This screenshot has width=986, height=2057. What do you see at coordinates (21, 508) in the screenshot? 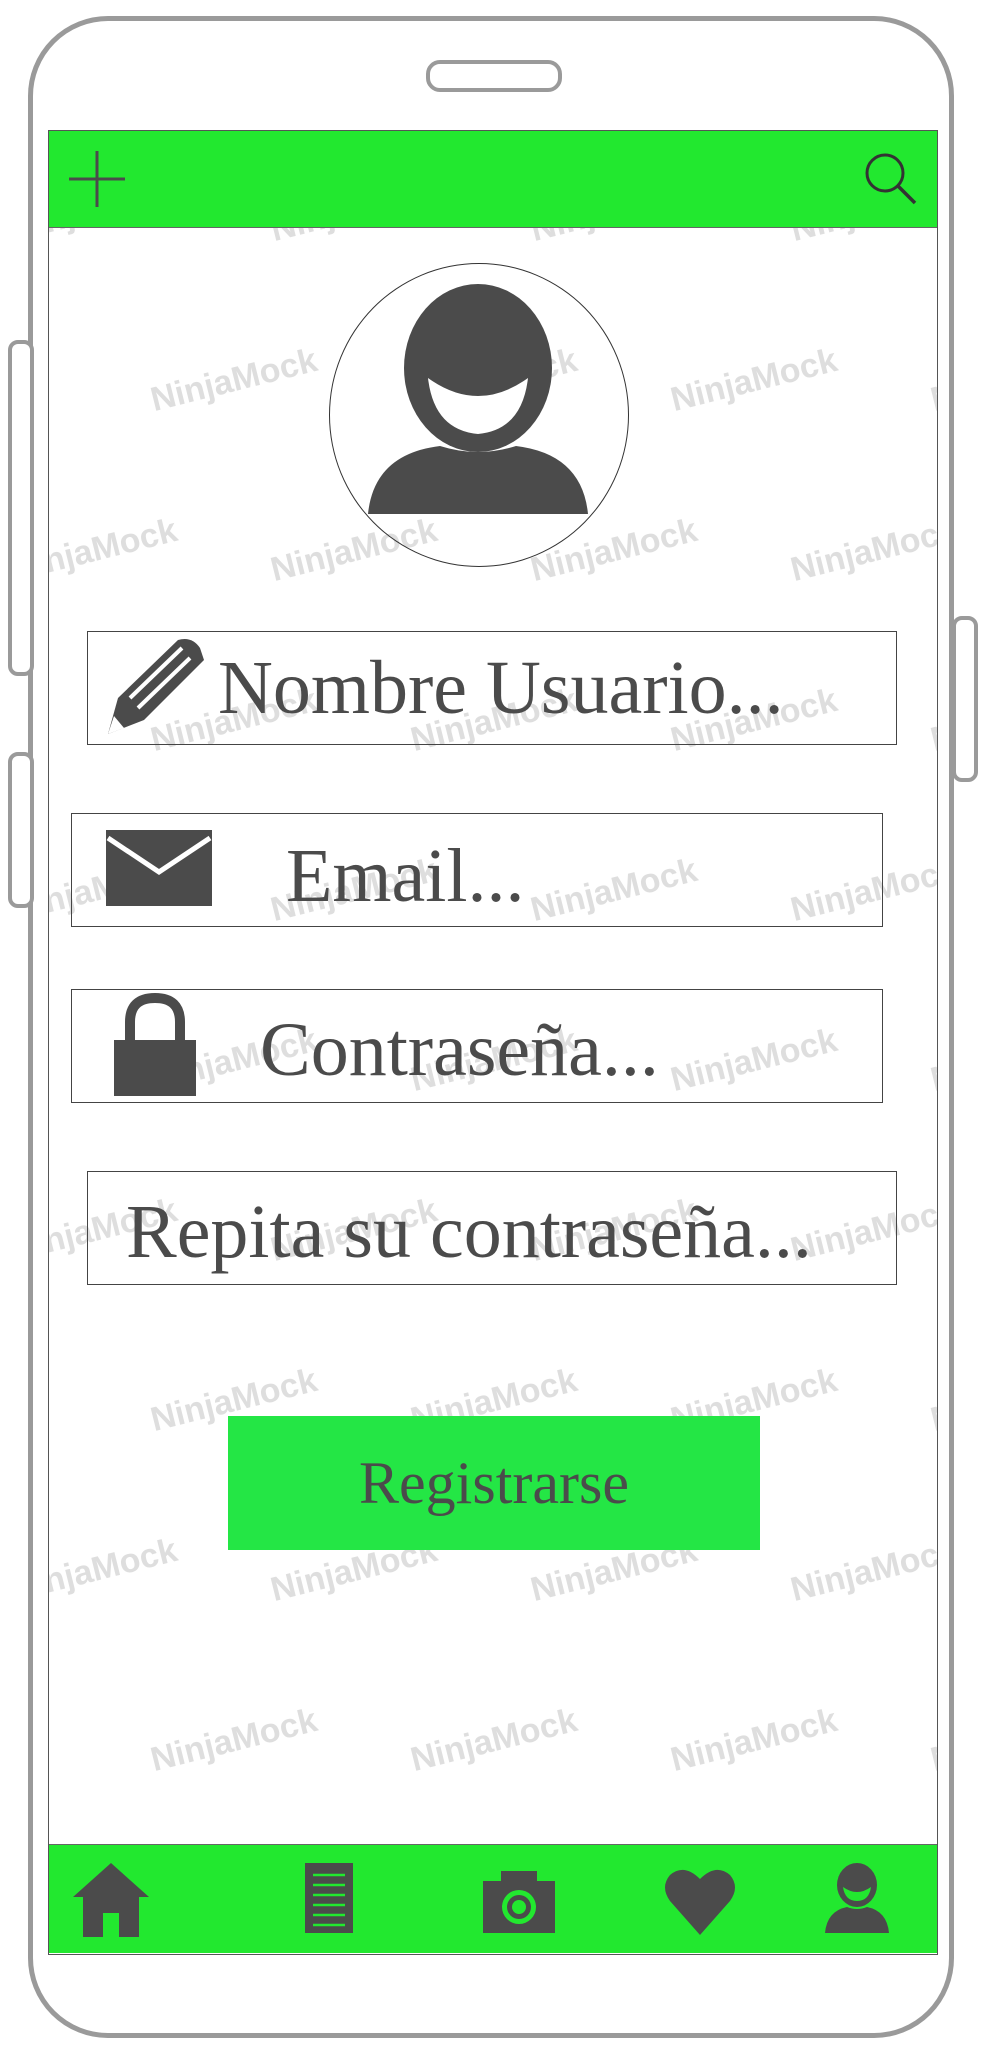
I see `side-button-left-upper` at bounding box center [21, 508].